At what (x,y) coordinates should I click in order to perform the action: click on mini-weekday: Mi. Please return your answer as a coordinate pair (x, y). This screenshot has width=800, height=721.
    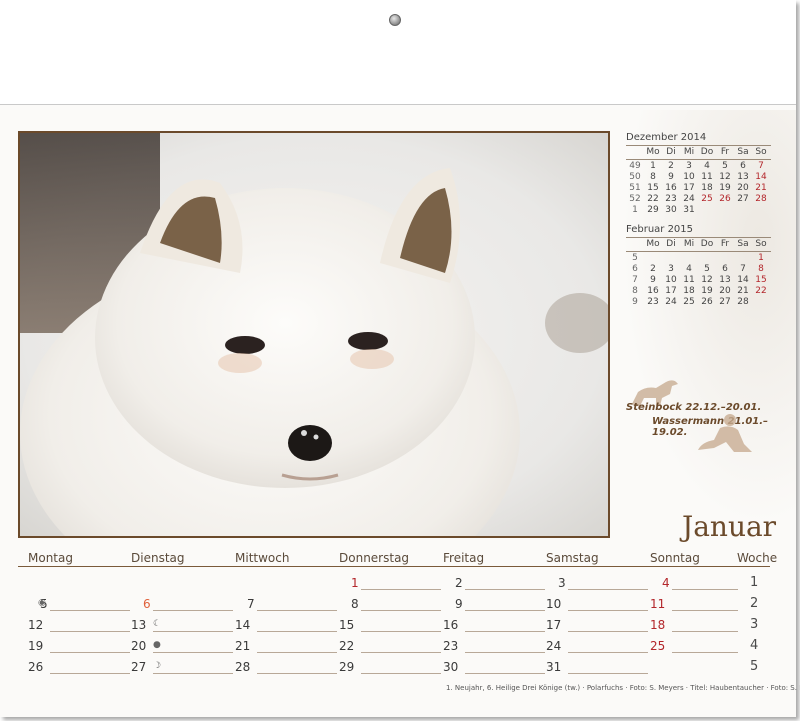
    Looking at the image, I should click on (689, 152).